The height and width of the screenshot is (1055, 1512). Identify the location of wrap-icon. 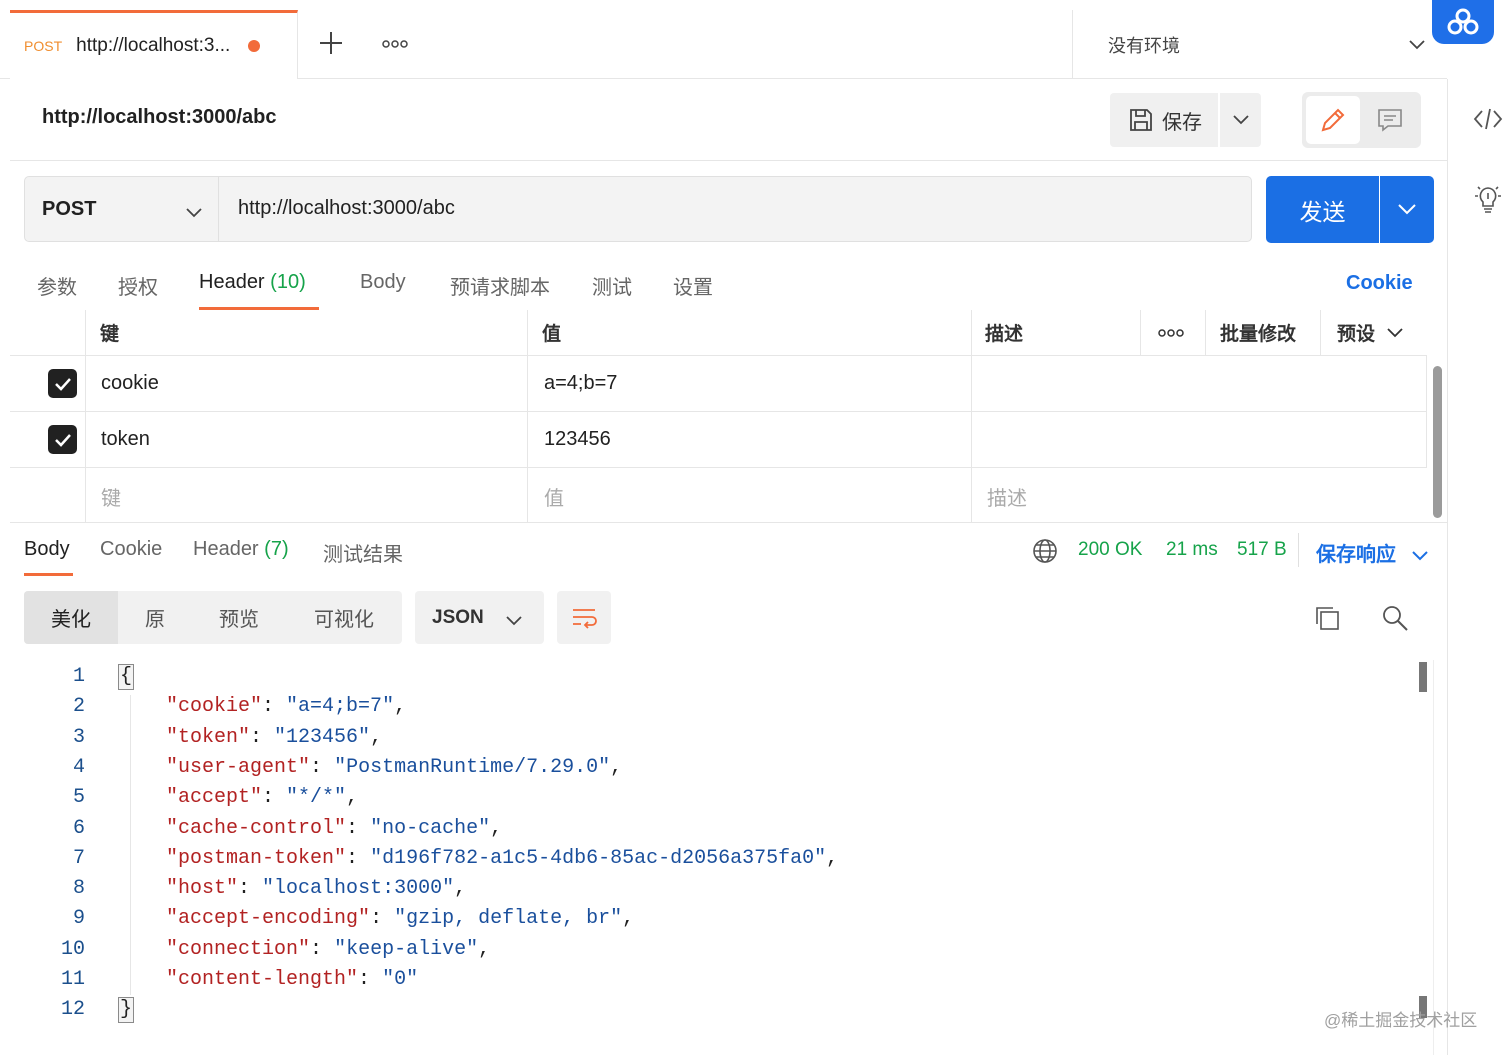
(585, 618).